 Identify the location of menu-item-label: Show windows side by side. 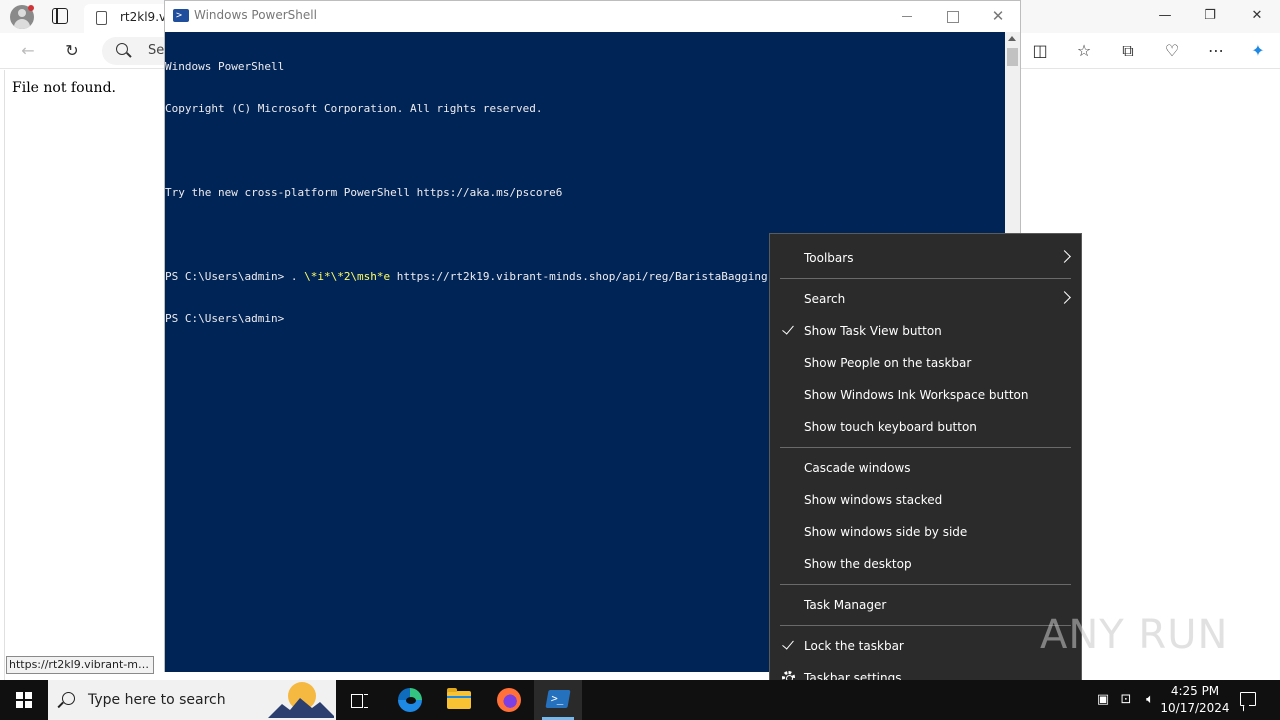
(886, 532).